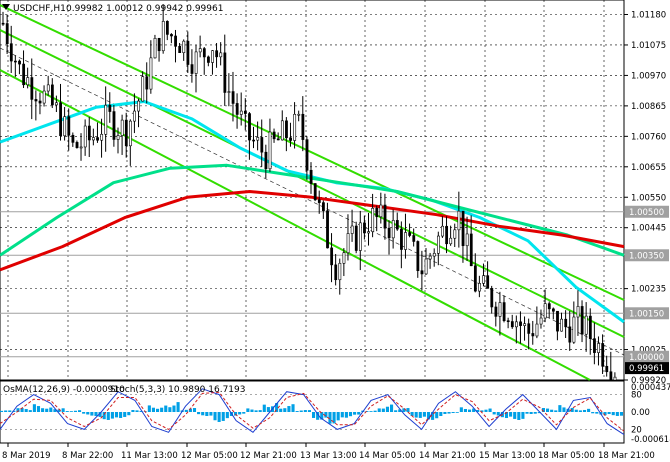  What do you see at coordinates (648, 168) in the screenshot?
I see `price-tick-label: 1.00655` at bounding box center [648, 168].